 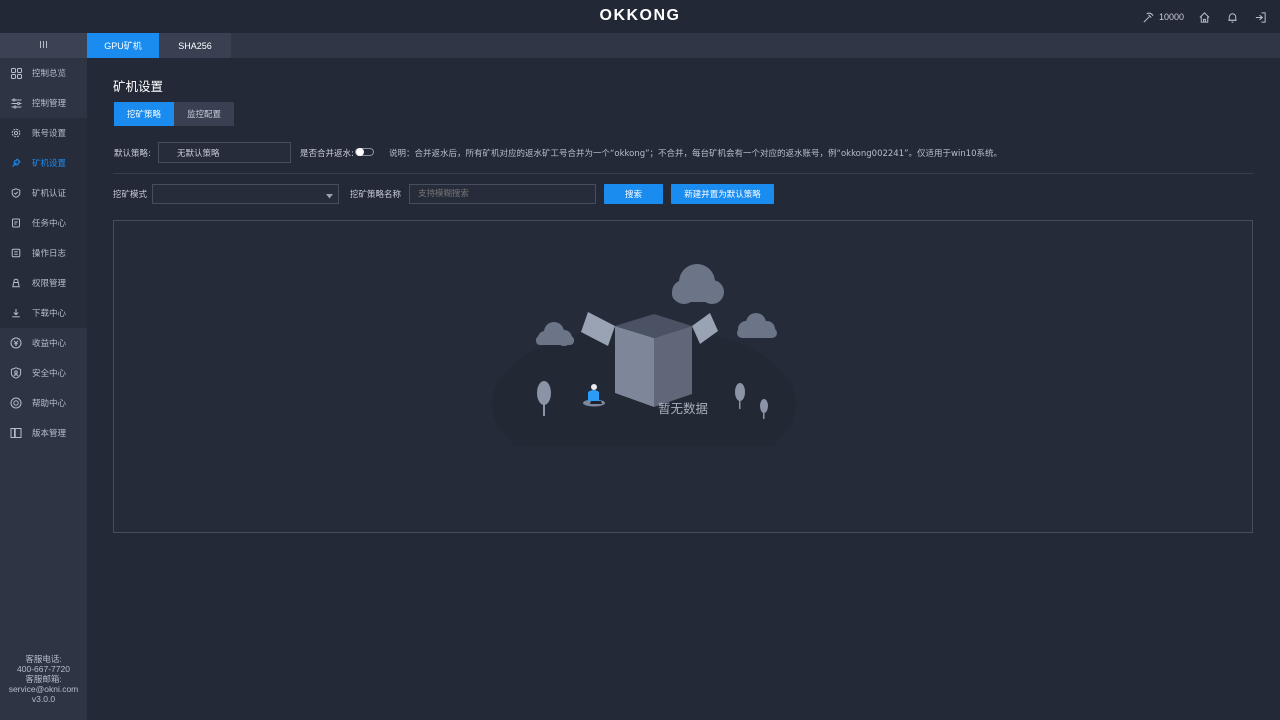 I want to click on sidebar-toggle-button, so click(x=43, y=45).